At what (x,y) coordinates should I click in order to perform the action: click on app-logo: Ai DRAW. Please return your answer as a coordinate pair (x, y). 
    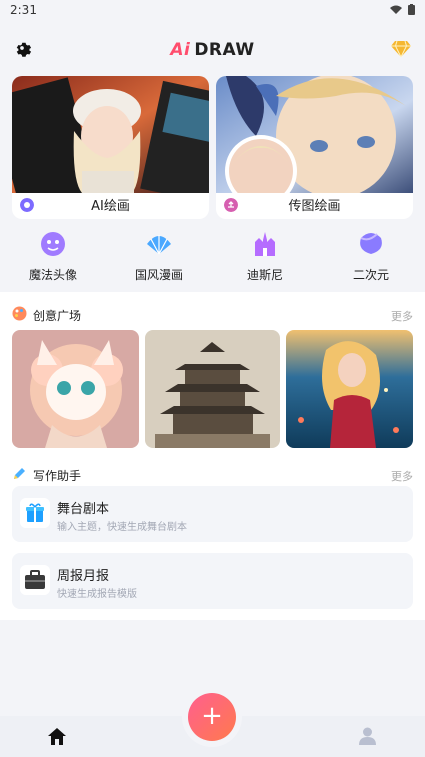
    Looking at the image, I should click on (212, 50).